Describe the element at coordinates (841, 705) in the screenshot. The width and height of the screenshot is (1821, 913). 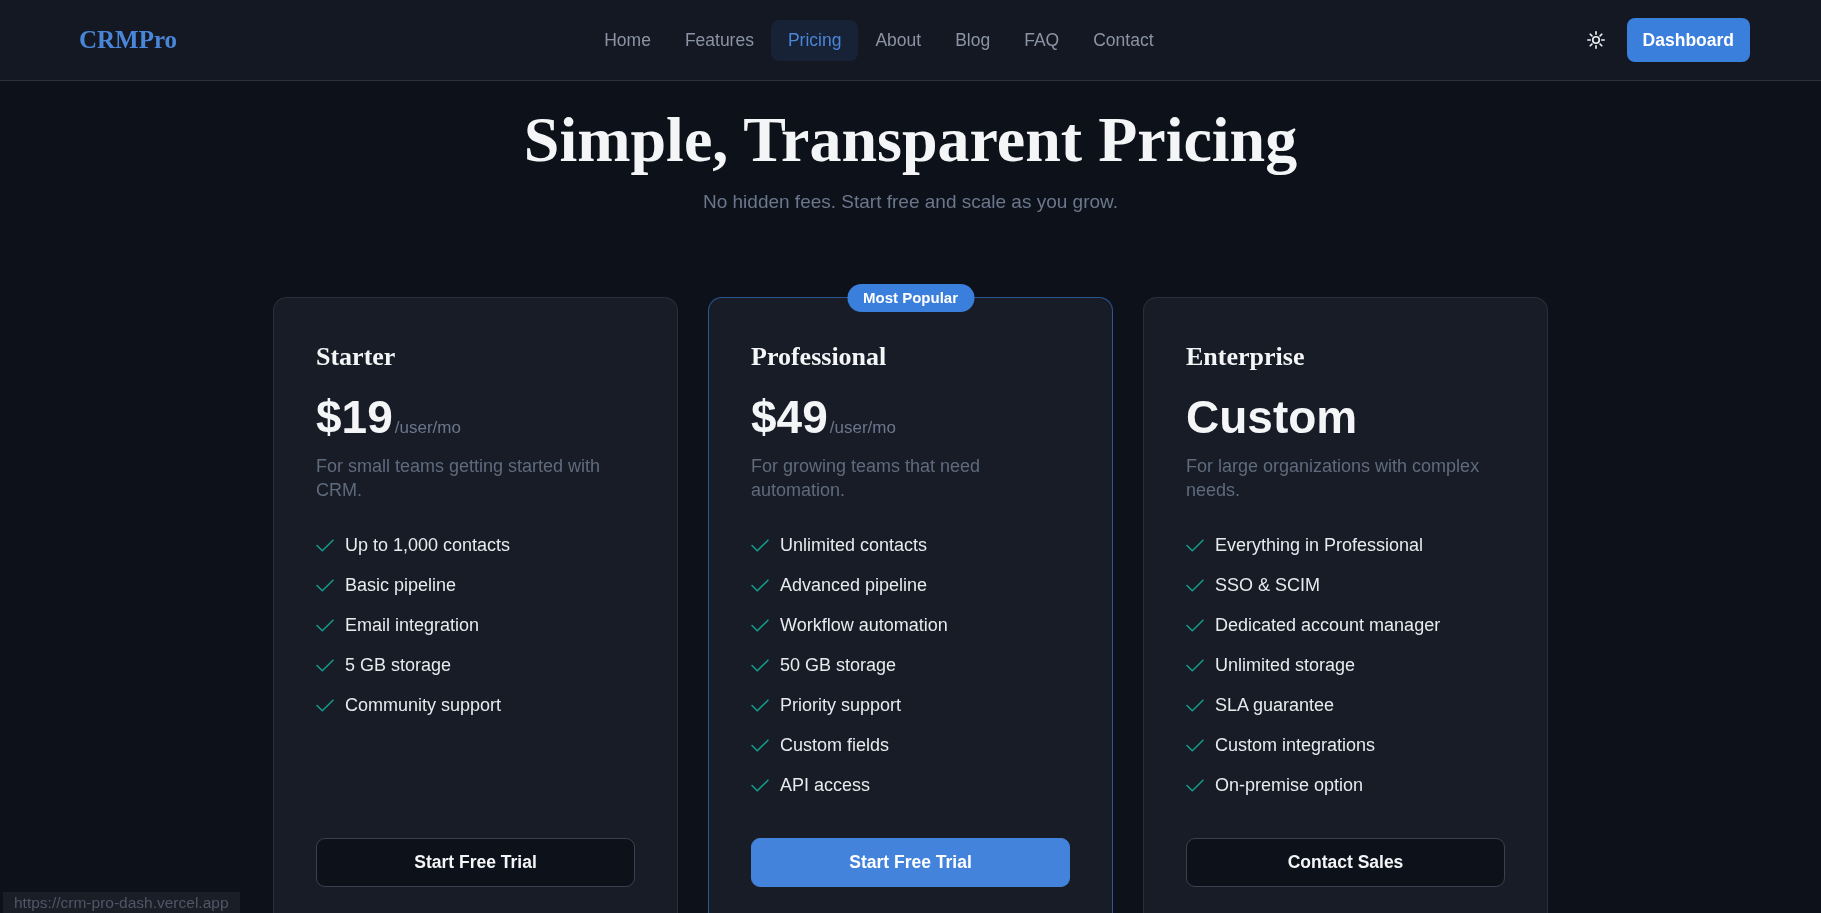
I see `feature-text: Priority support` at that location.